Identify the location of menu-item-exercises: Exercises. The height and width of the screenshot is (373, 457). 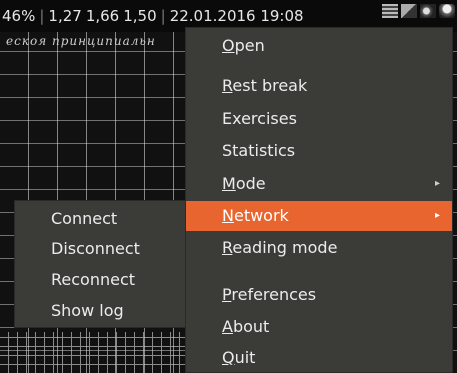
(319, 119).